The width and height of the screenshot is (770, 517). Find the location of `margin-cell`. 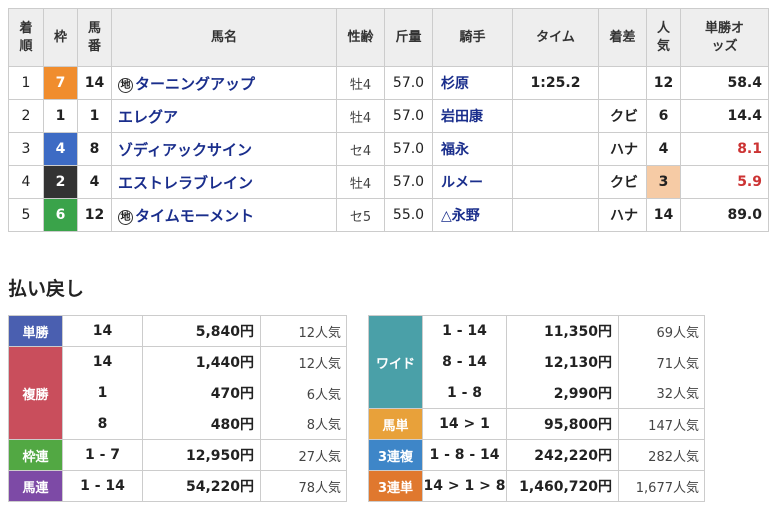

margin-cell is located at coordinates (622, 83).